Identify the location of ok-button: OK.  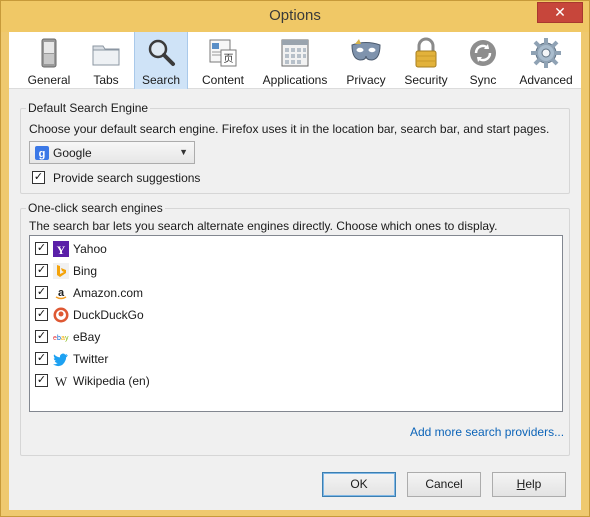
(359, 484).